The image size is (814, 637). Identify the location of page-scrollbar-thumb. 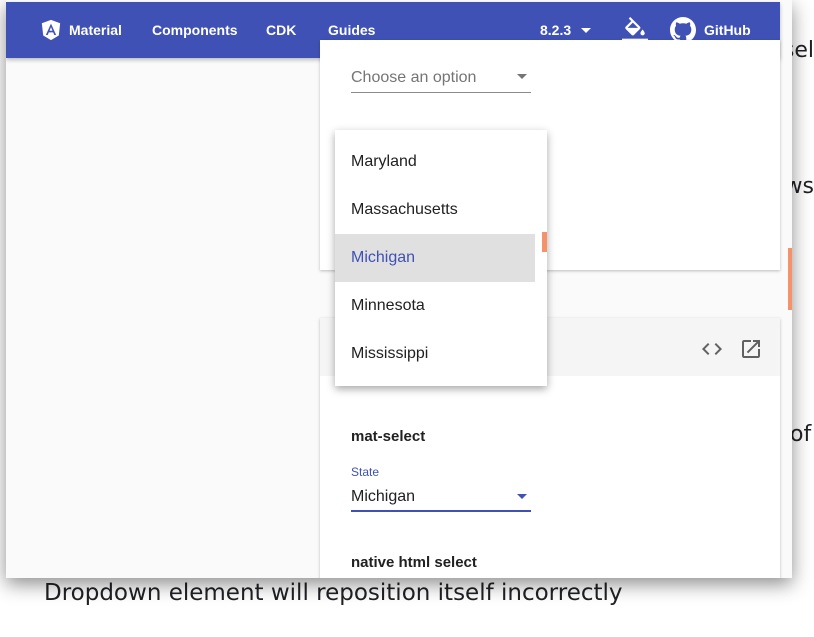
(790, 279).